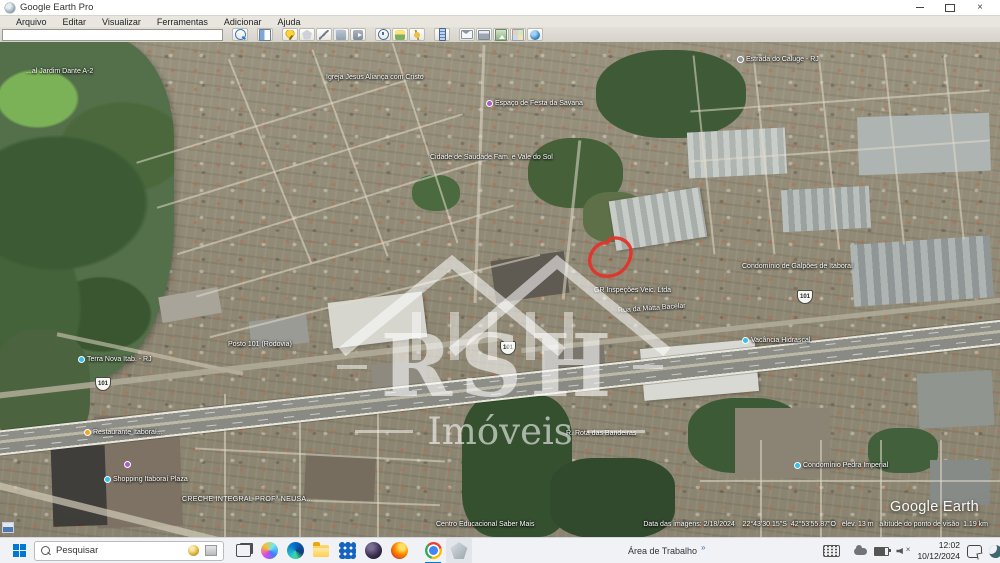 The width and height of the screenshot is (1000, 563). I want to click on taskbar-firefox-button, so click(399, 550).